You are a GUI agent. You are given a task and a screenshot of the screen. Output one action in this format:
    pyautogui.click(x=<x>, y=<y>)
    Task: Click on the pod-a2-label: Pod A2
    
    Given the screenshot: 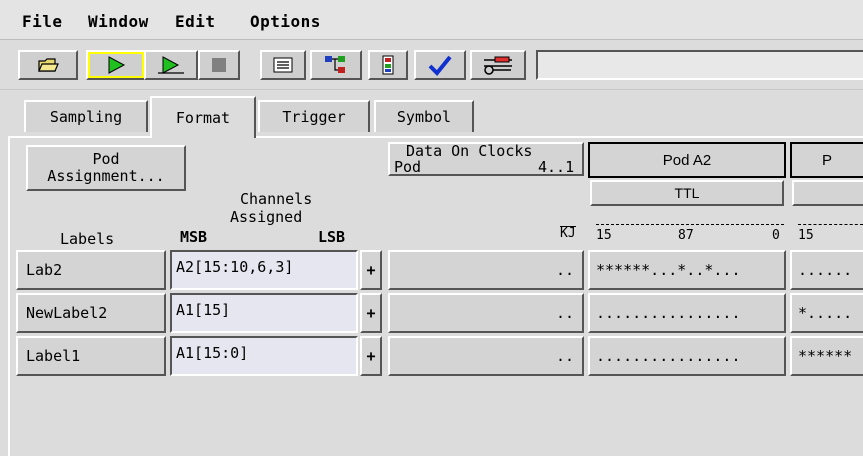 What is the action you would take?
    pyautogui.click(x=687, y=160)
    